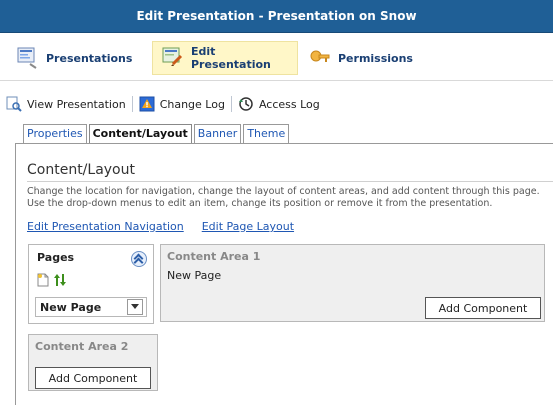 The image size is (553, 405). I want to click on content-area-2-title: Content Area 2, so click(82, 346).